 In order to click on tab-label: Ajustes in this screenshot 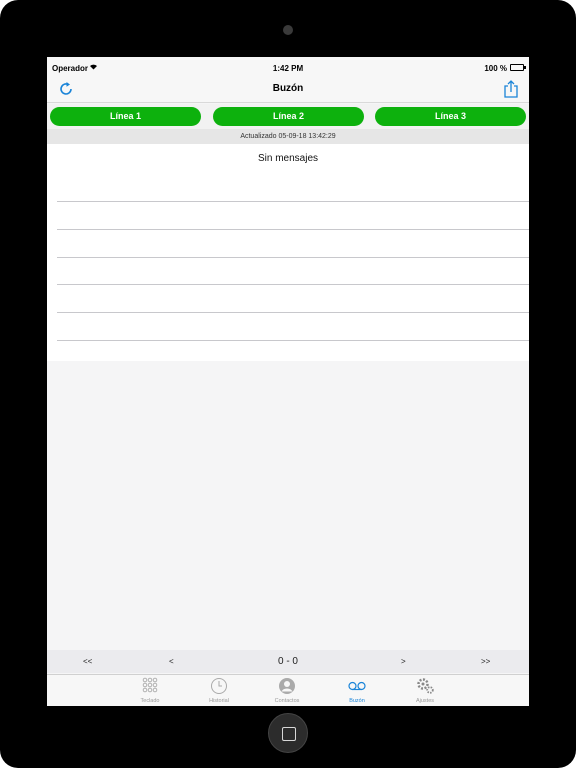, I will do `click(425, 701)`.